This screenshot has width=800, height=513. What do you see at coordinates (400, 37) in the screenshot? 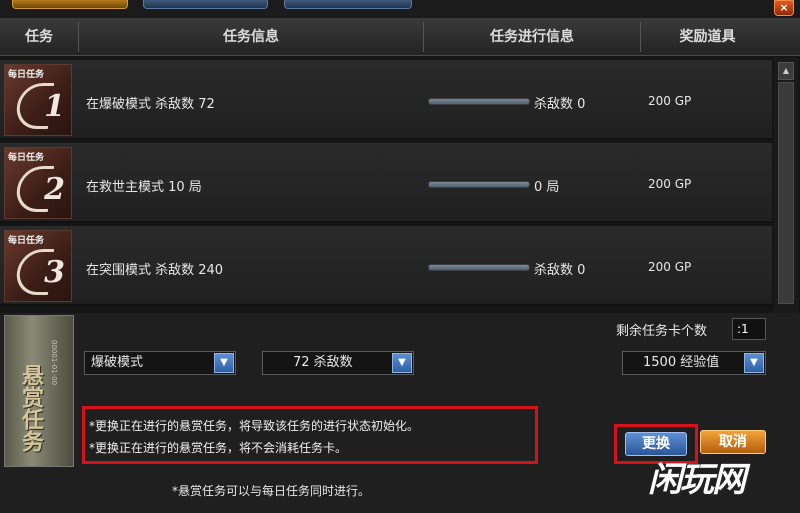
I see `table-header: 任务 任务信息 任务进行信息 奖励道具` at bounding box center [400, 37].